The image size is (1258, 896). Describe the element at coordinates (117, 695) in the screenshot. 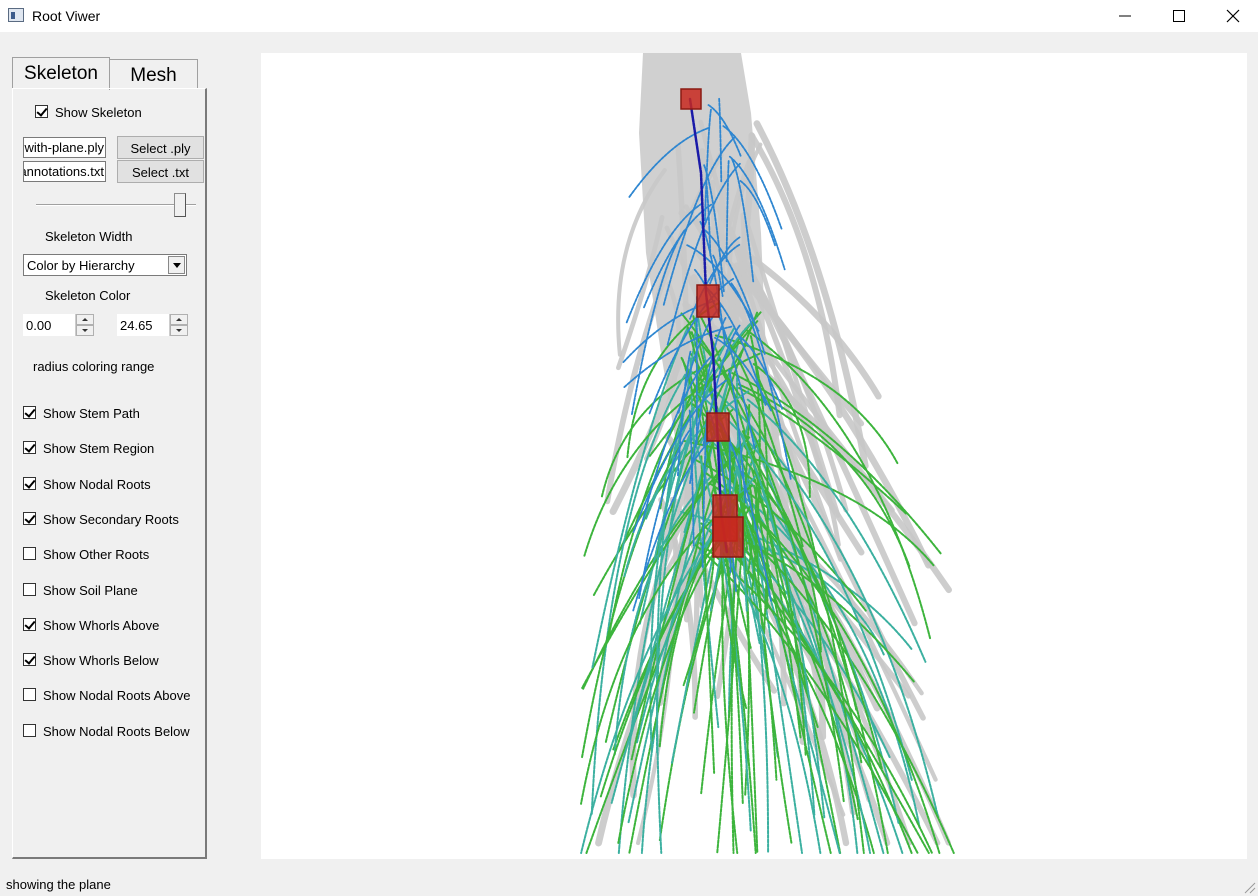

I see `toggle-label: Show Nodal Roots Above` at that location.